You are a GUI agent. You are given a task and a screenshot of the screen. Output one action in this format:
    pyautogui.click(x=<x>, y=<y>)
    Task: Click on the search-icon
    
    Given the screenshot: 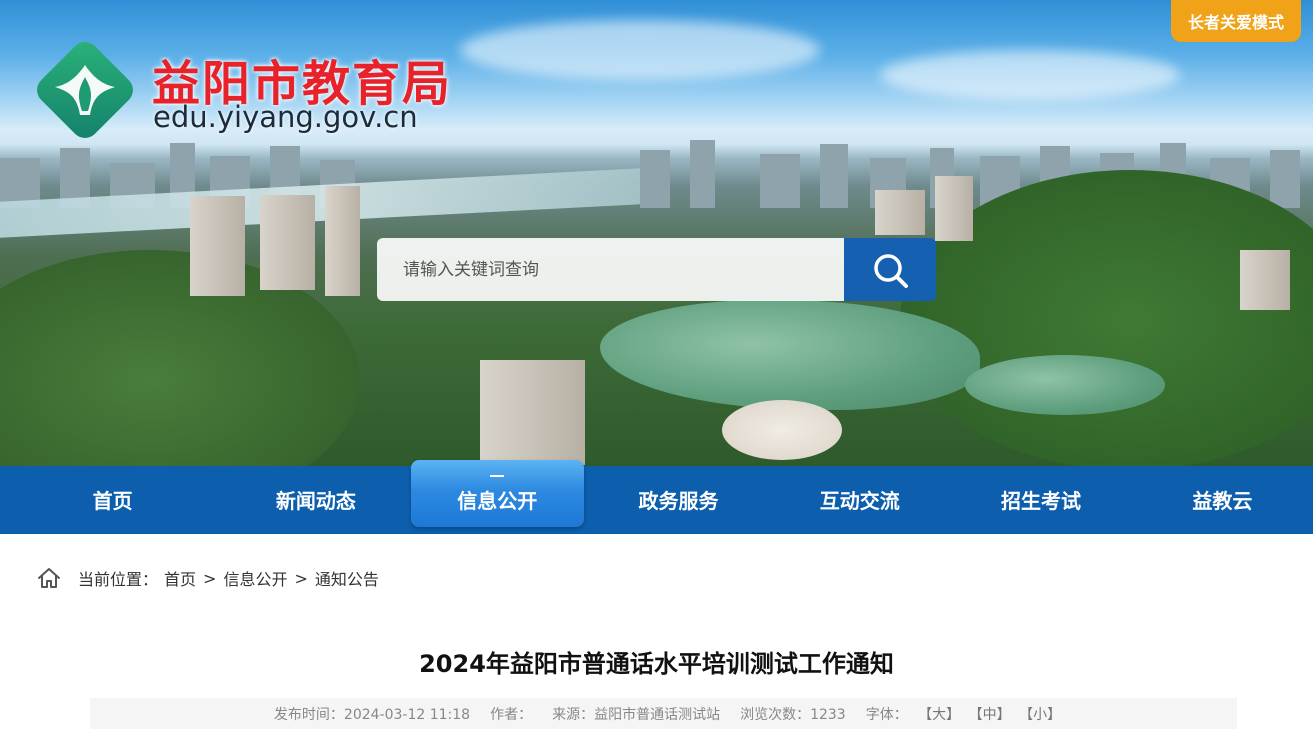 What is the action you would take?
    pyautogui.click(x=891, y=270)
    